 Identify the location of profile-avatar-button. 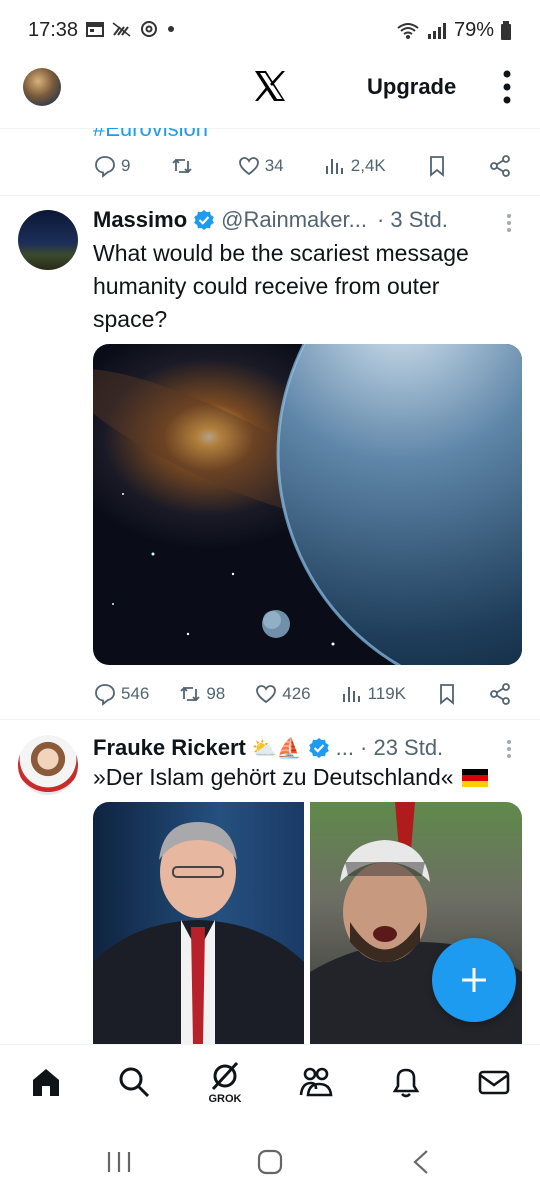
(42, 87).